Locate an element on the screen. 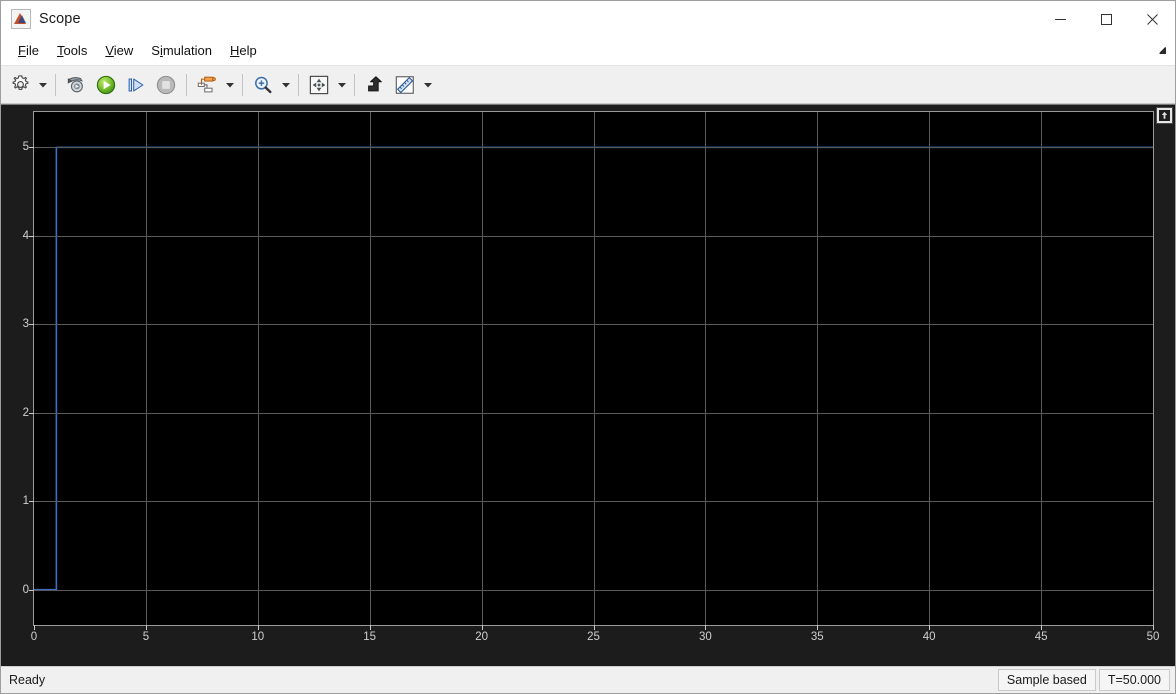 Image resolution: width=1176 pixels, height=694 pixels. minimize-button is located at coordinates (1060, 19).